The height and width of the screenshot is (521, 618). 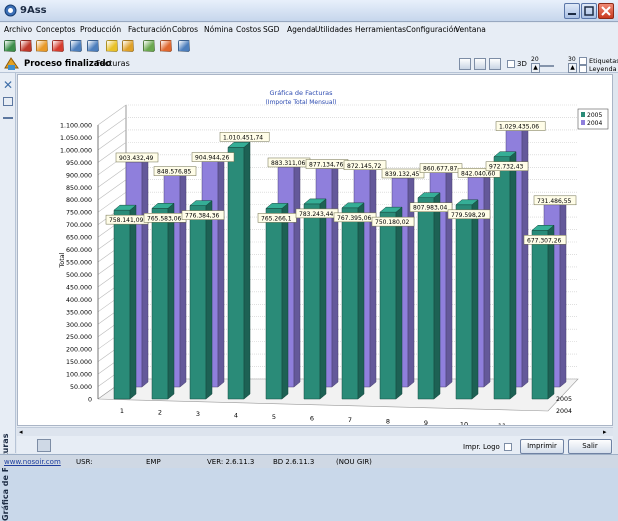 I want to click on x-tick-label: 10, so click(x=464, y=423).